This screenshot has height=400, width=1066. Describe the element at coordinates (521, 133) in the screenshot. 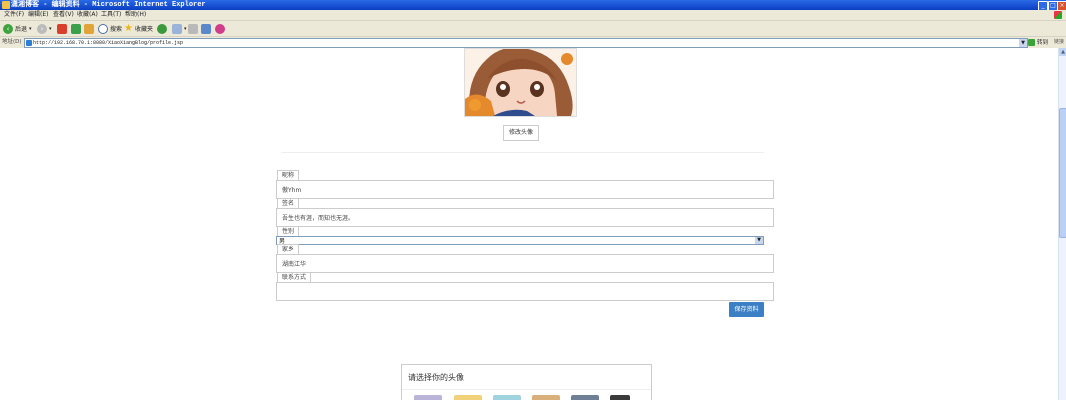

I see `change-avatar-button: 修改头像` at that location.